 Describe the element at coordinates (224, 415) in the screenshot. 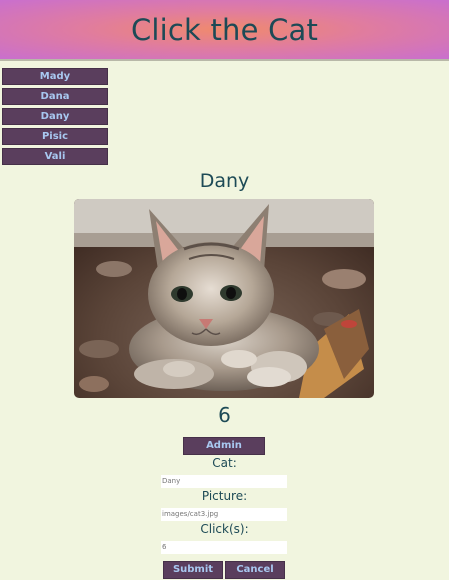

I see `click-count: 6` at that location.